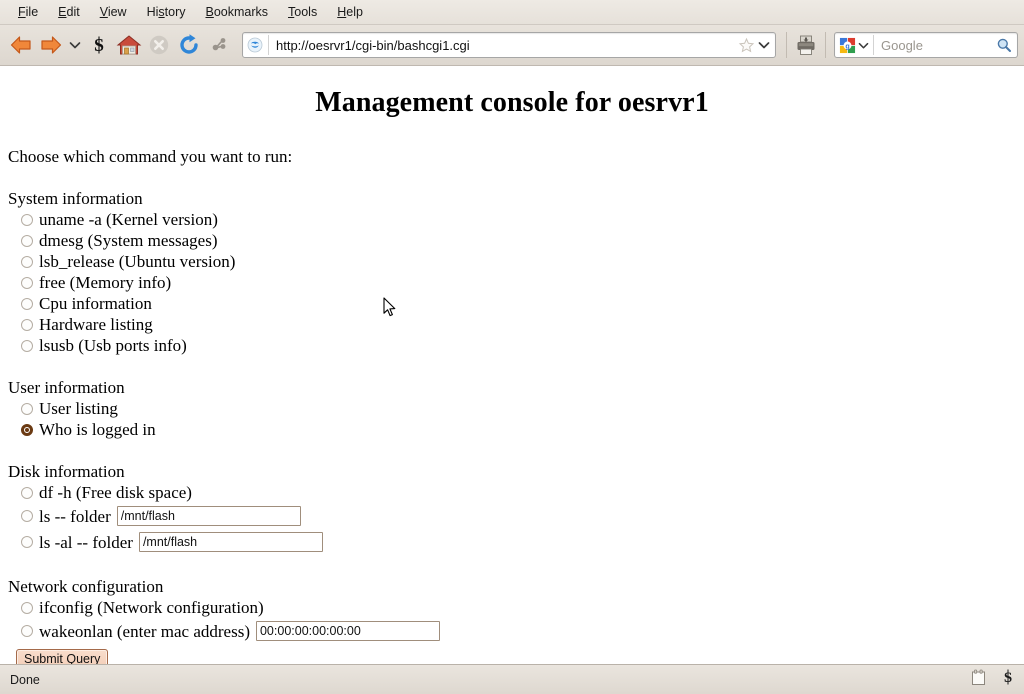 The image size is (1024, 694). What do you see at coordinates (69, 12) in the screenshot?
I see `menu-item-edit: Edit` at bounding box center [69, 12].